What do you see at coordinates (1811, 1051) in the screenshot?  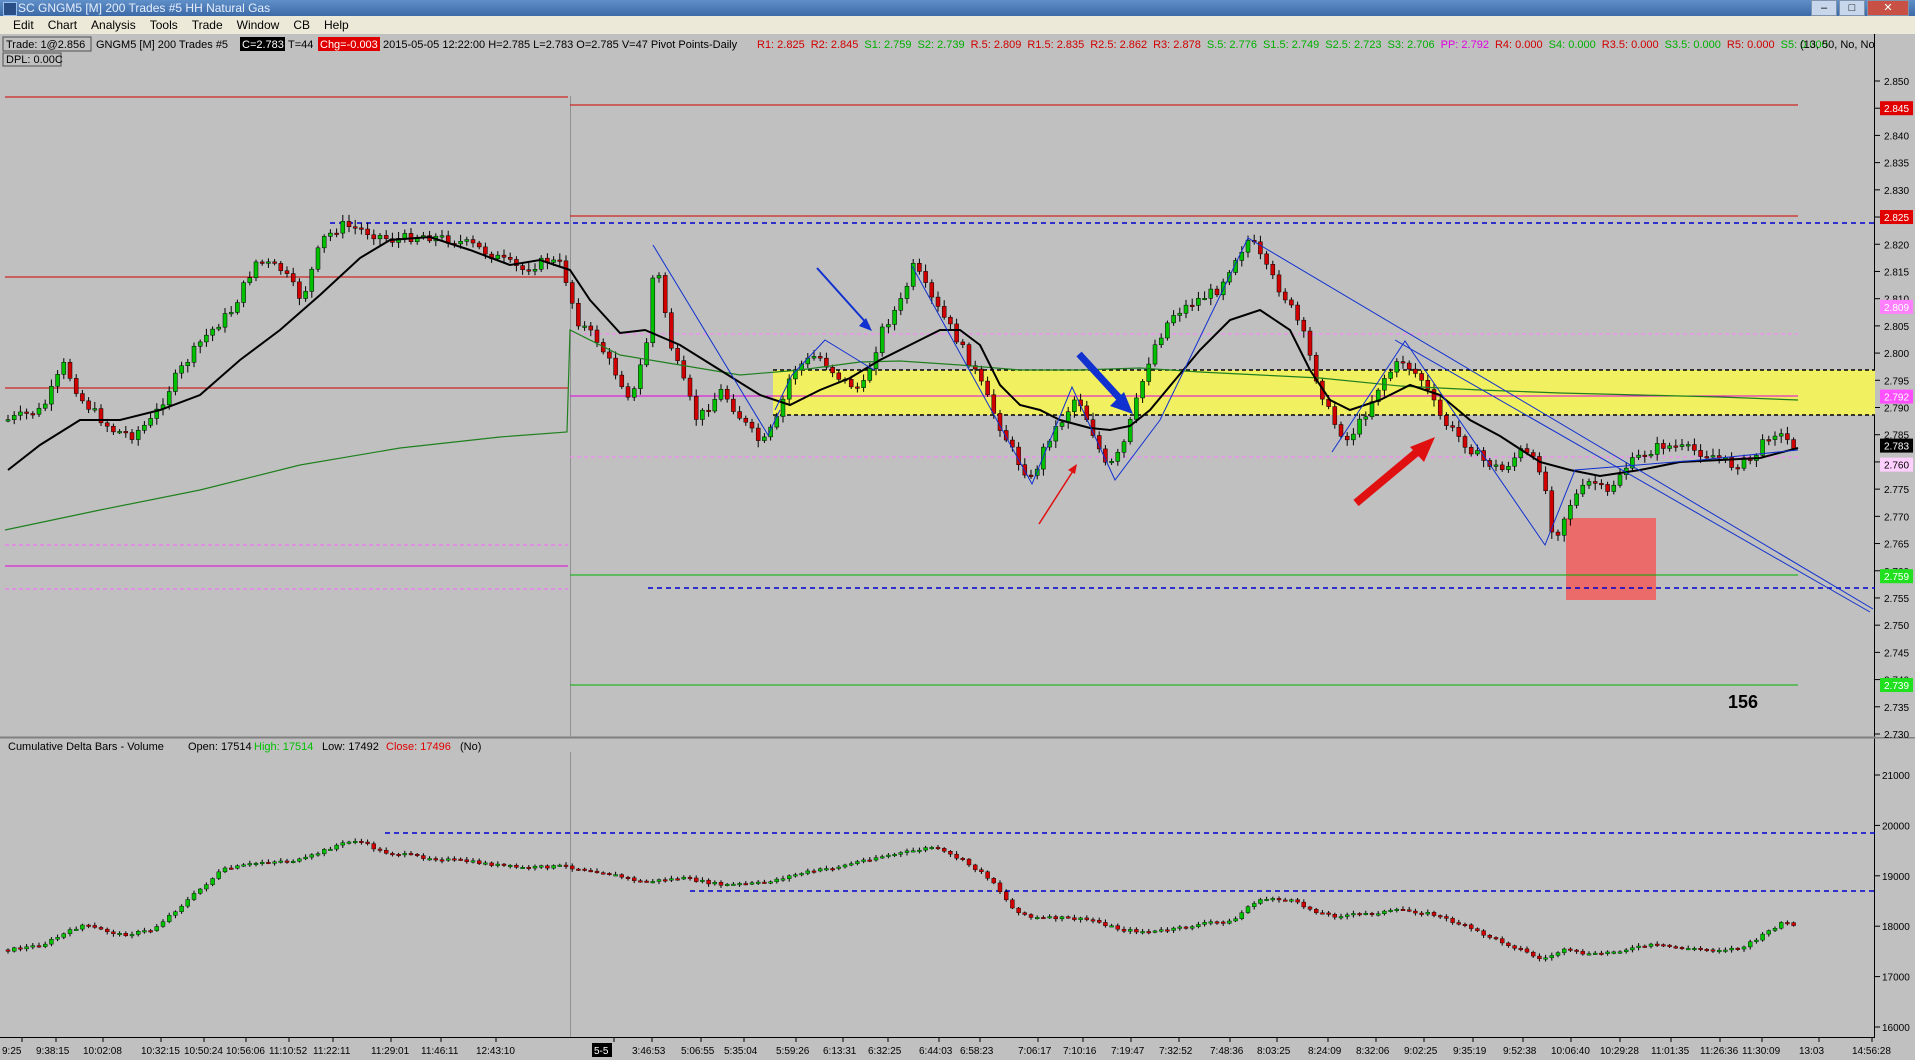 I see `time-tick-label: 13:03` at bounding box center [1811, 1051].